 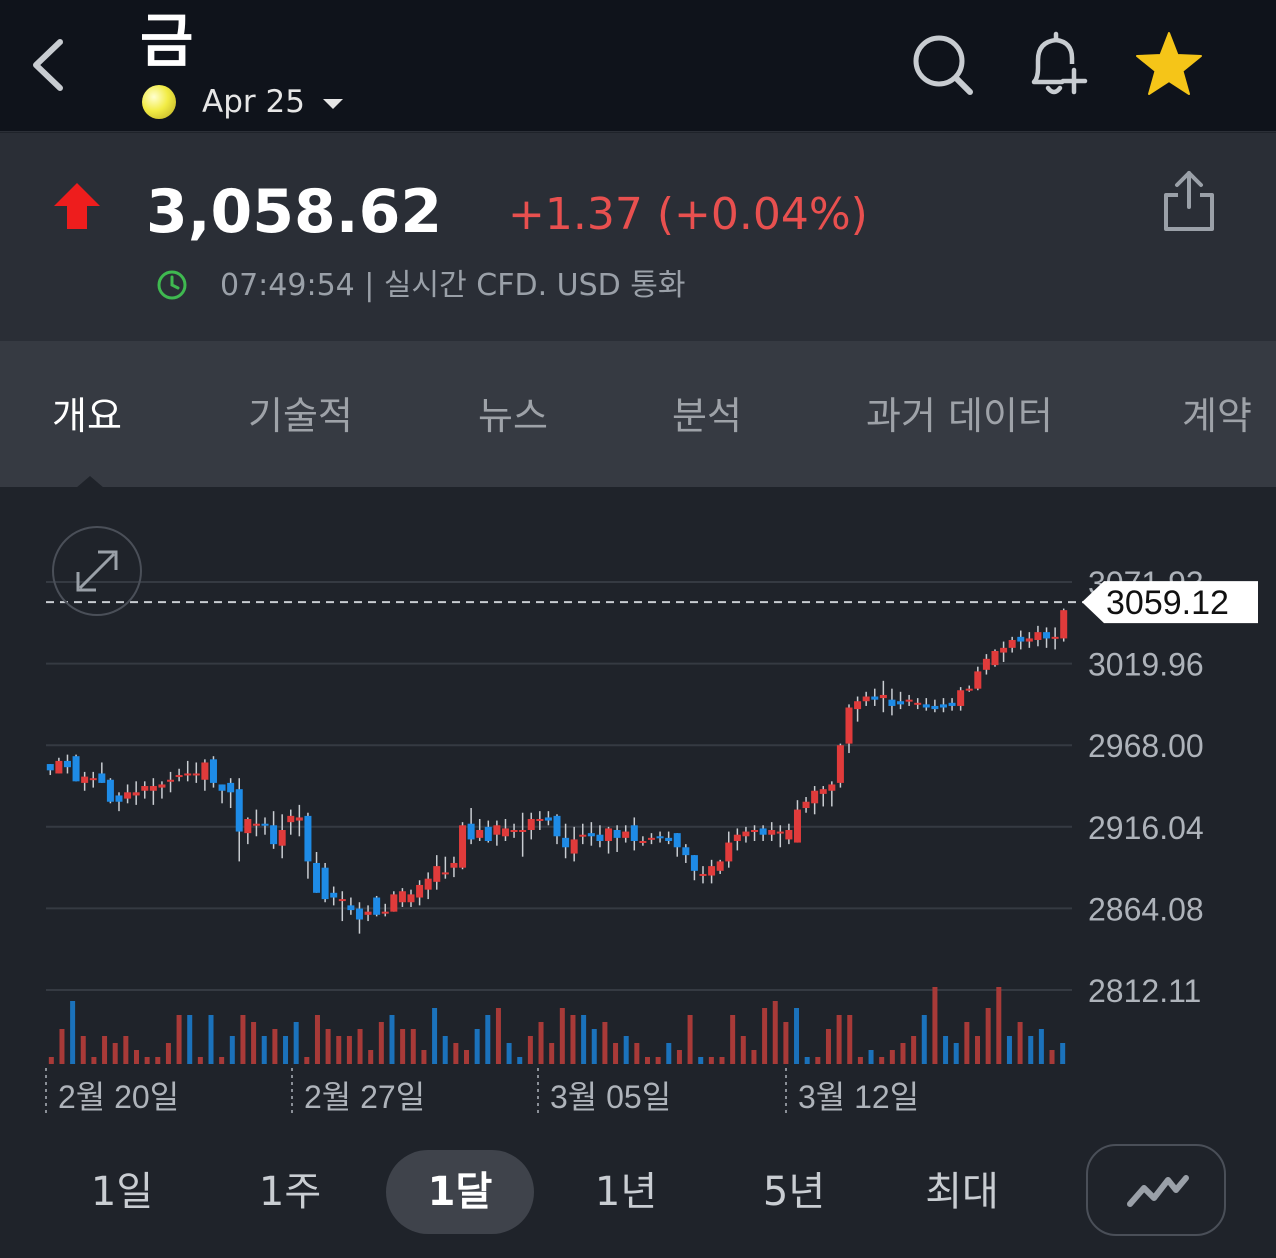 What do you see at coordinates (87, 416) in the screenshot?
I see `tab-overview: 개요` at bounding box center [87, 416].